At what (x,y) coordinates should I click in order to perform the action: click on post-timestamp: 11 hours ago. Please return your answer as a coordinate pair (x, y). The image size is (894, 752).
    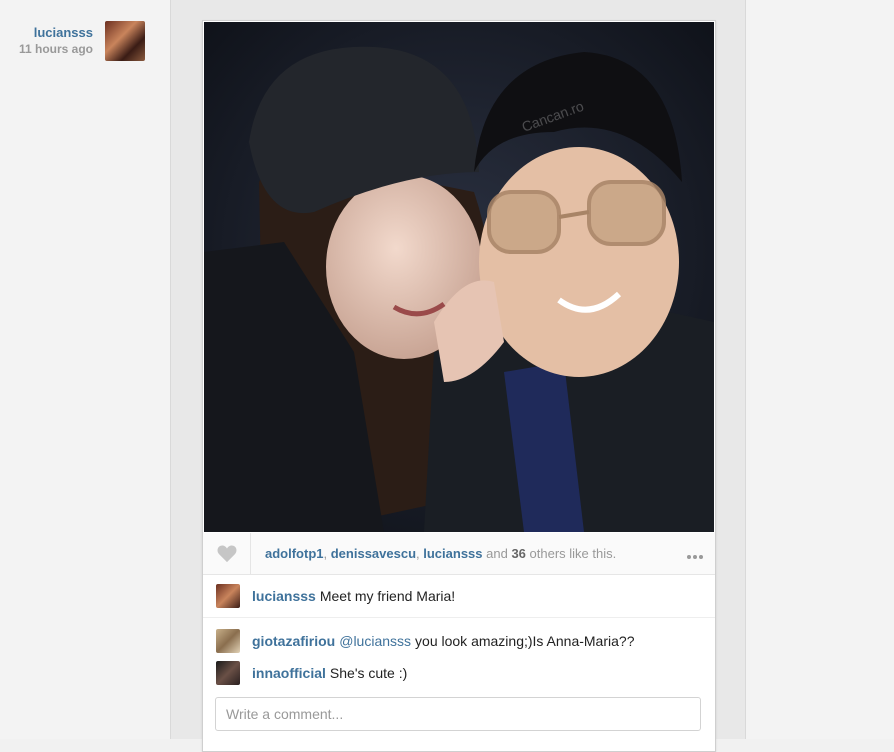
    Looking at the image, I should click on (56, 49).